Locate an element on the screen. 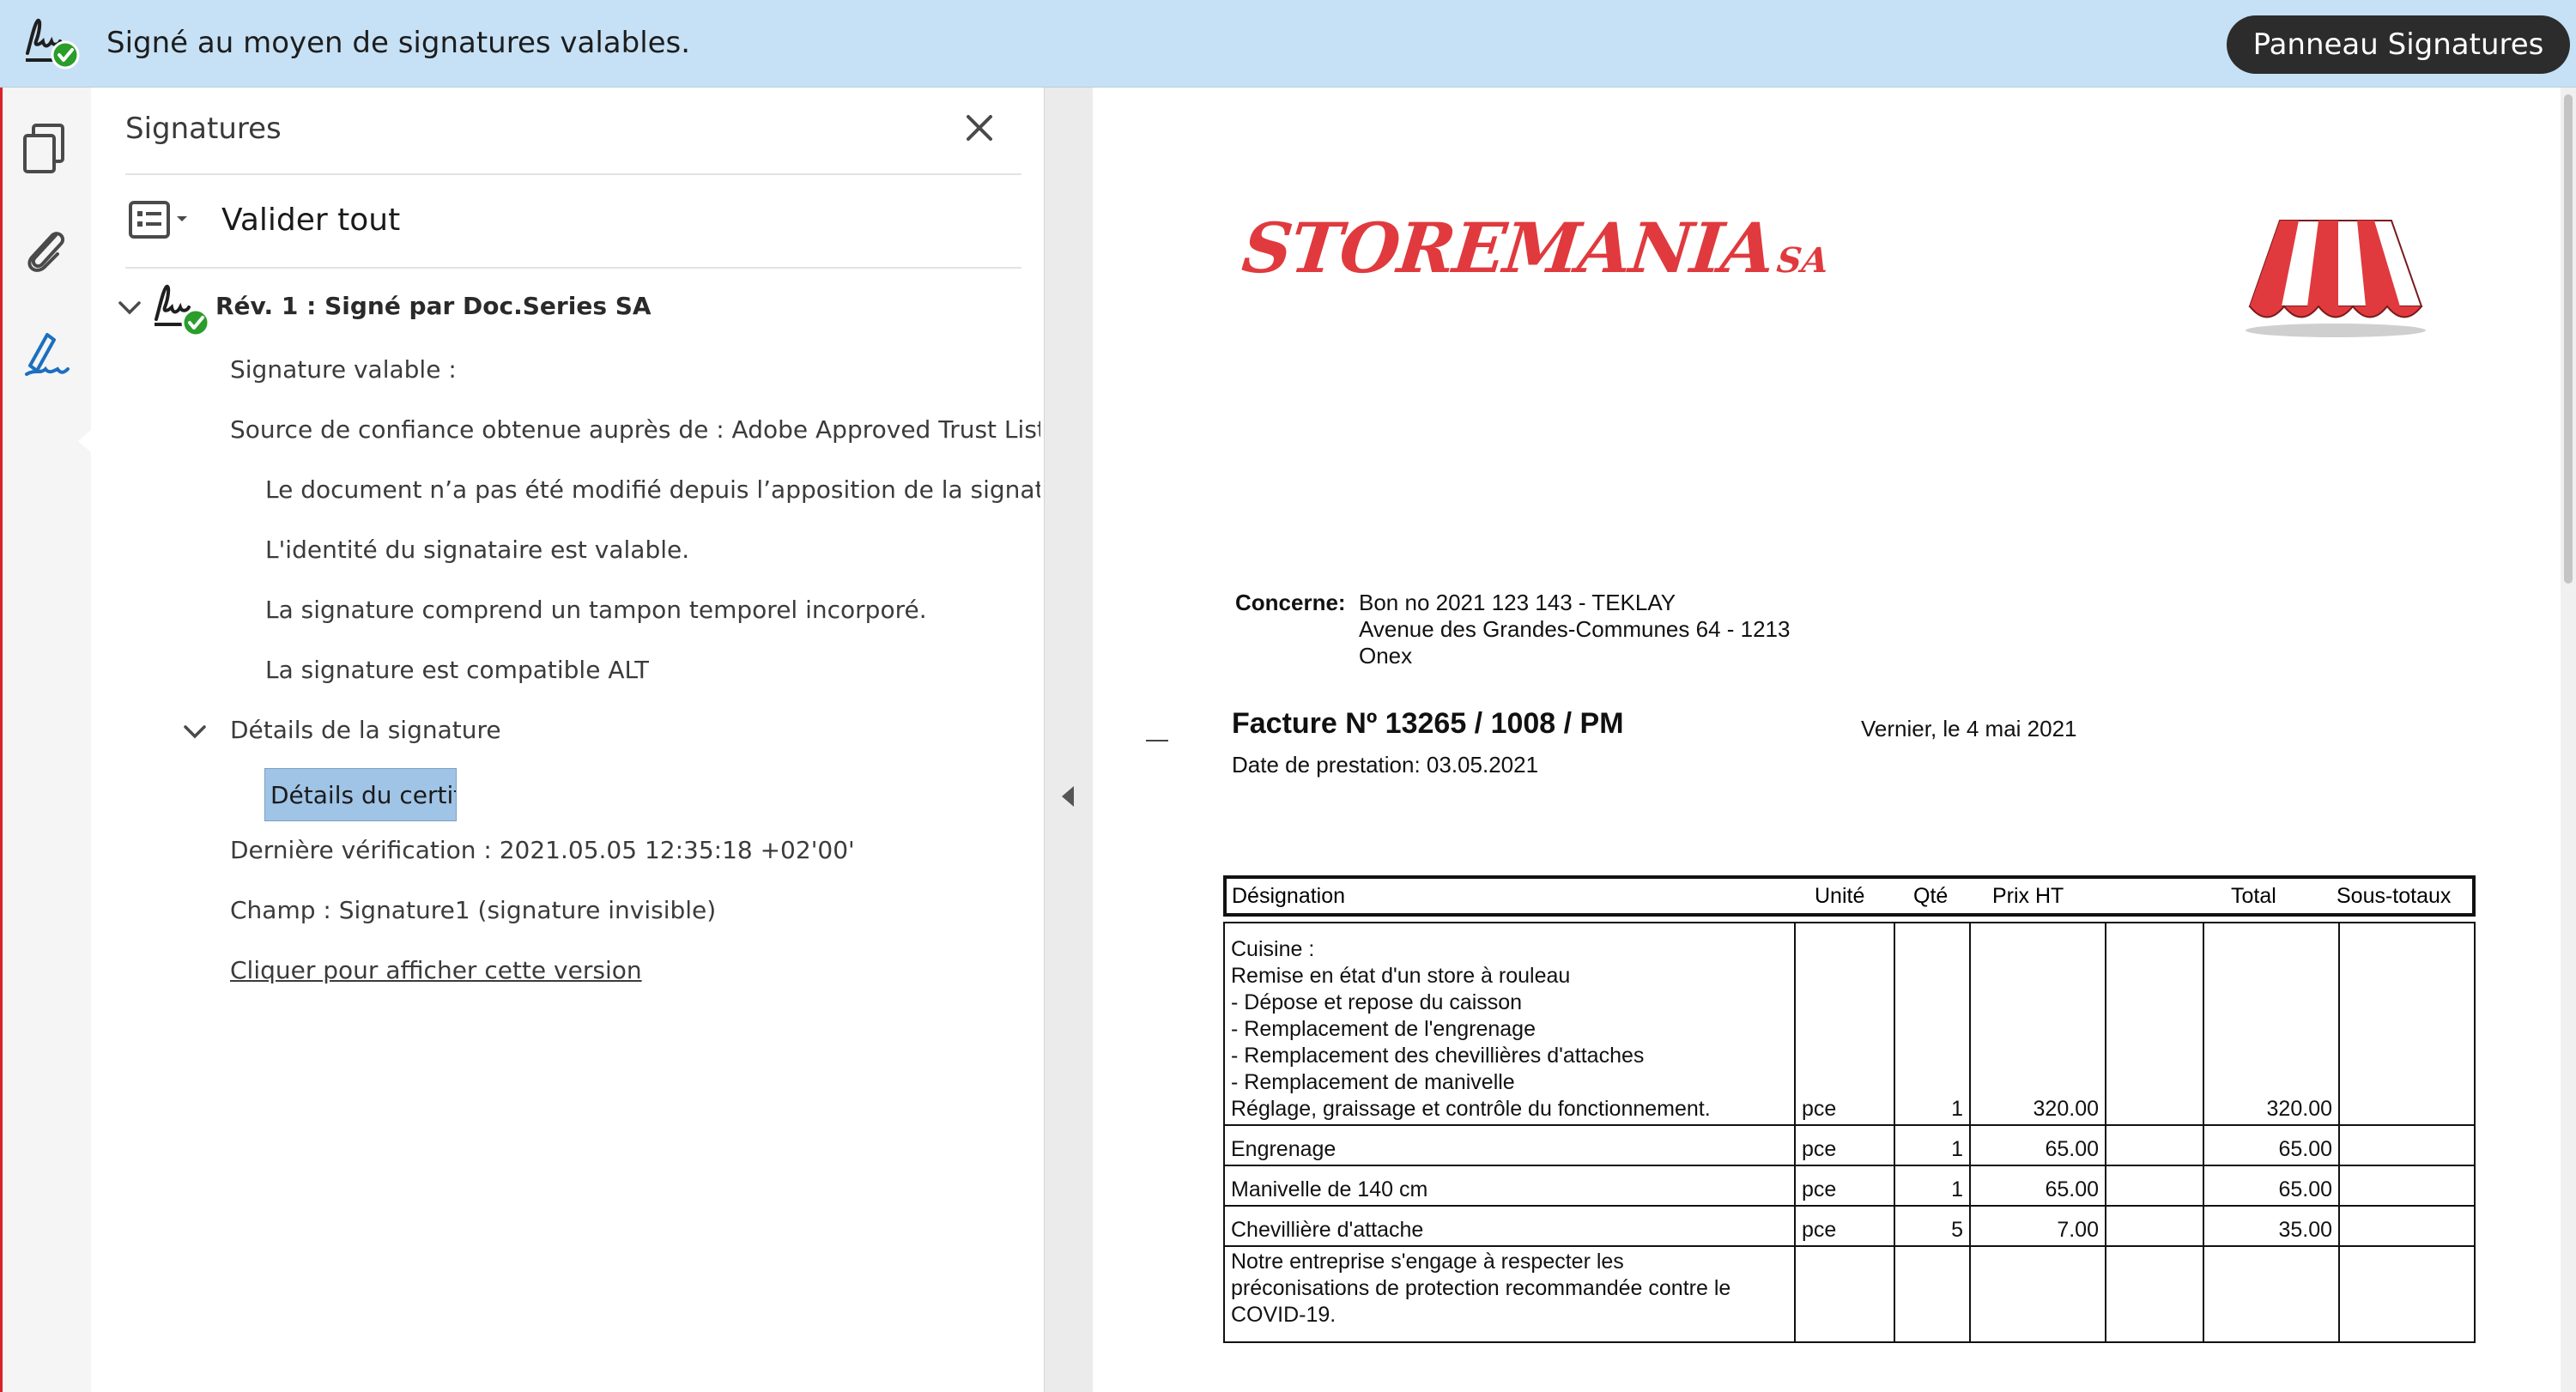  total-cell is located at coordinates (2271, 1294).